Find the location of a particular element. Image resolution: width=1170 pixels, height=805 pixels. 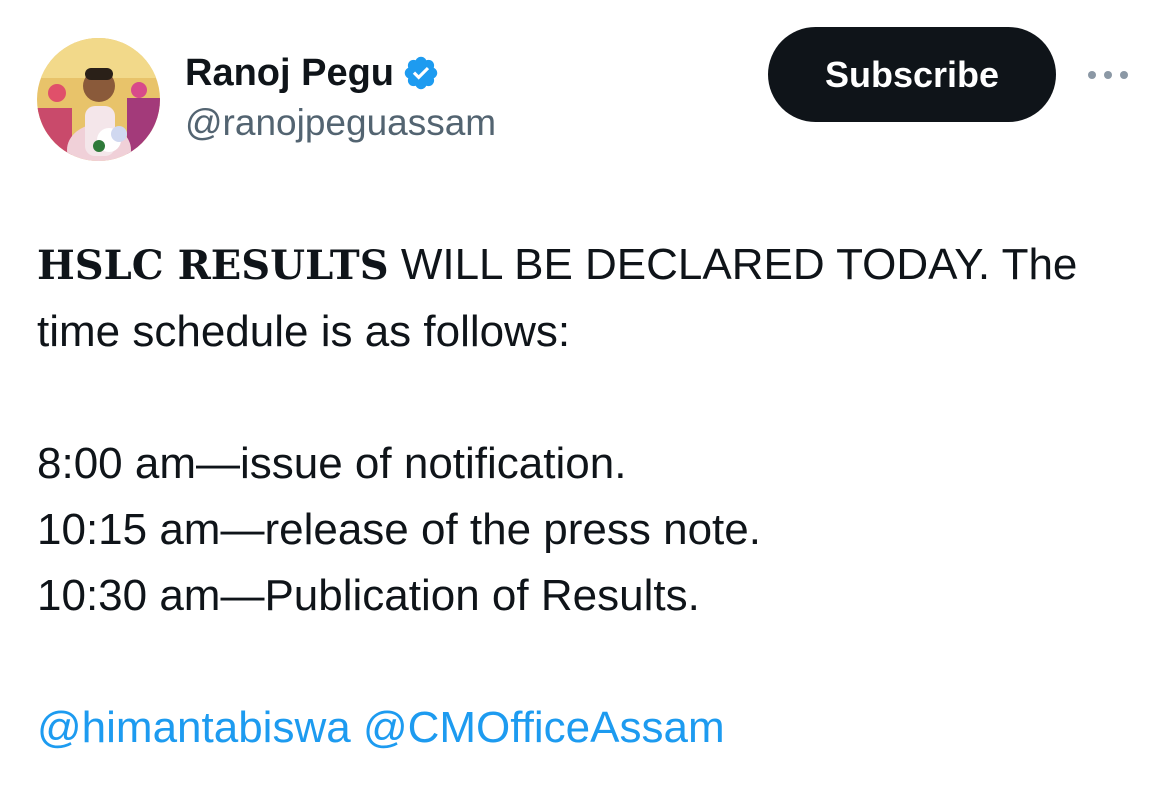

mention-link: @CMOfficeAssam is located at coordinates (544, 727).